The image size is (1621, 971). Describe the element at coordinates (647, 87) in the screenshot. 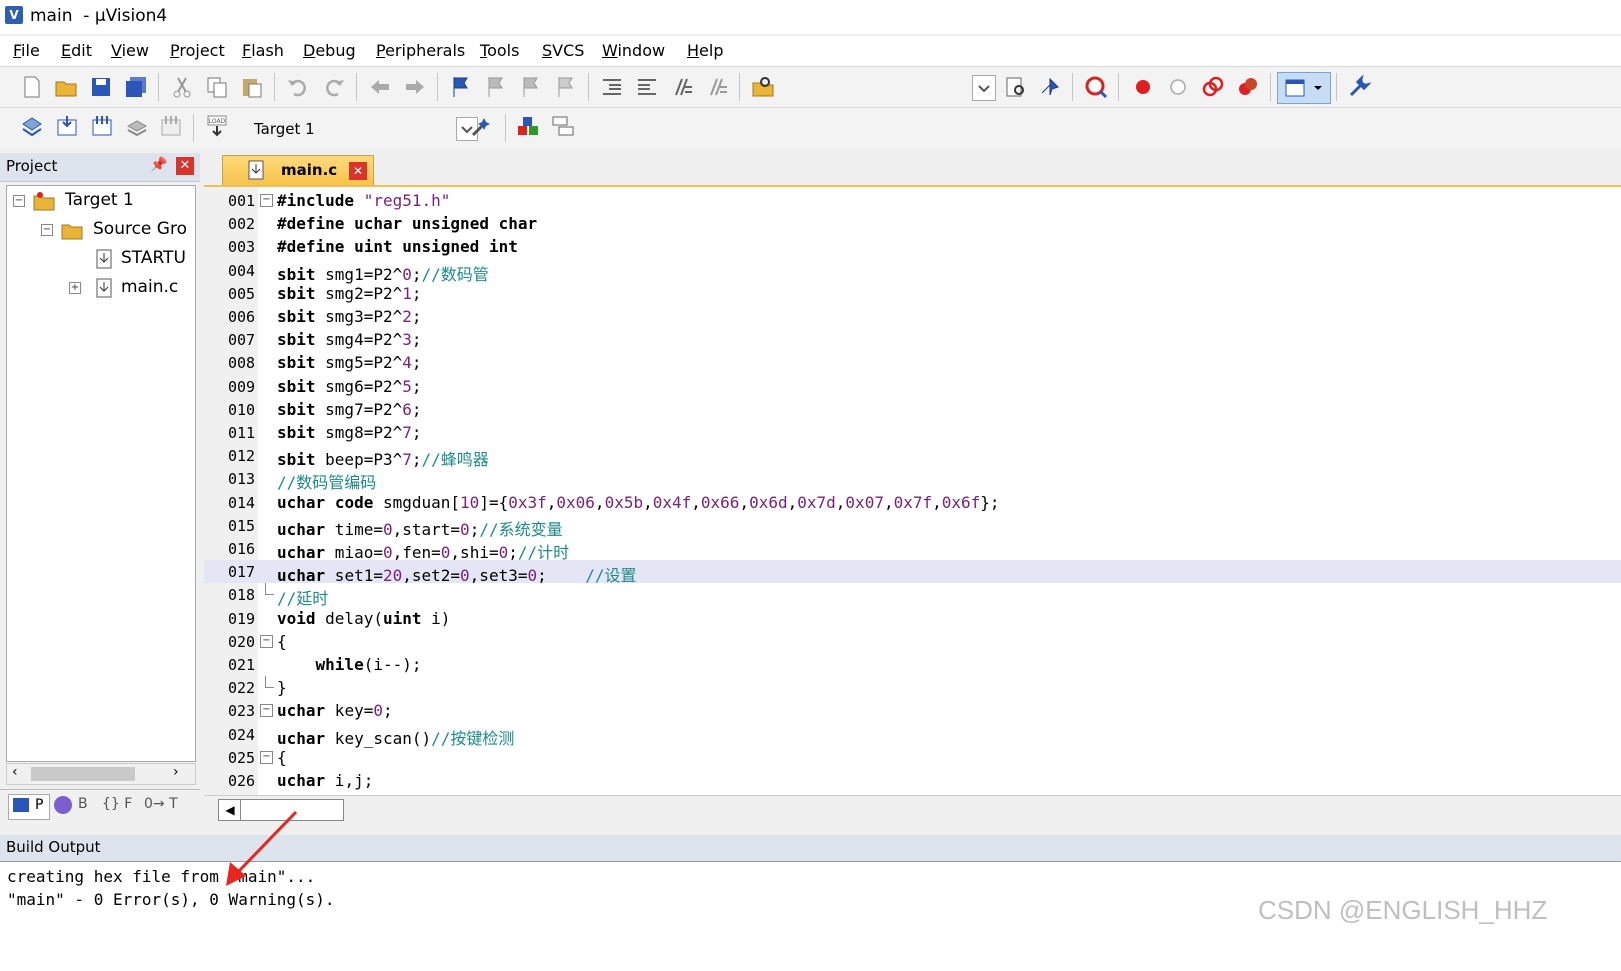

I see `unindent-icon` at that location.